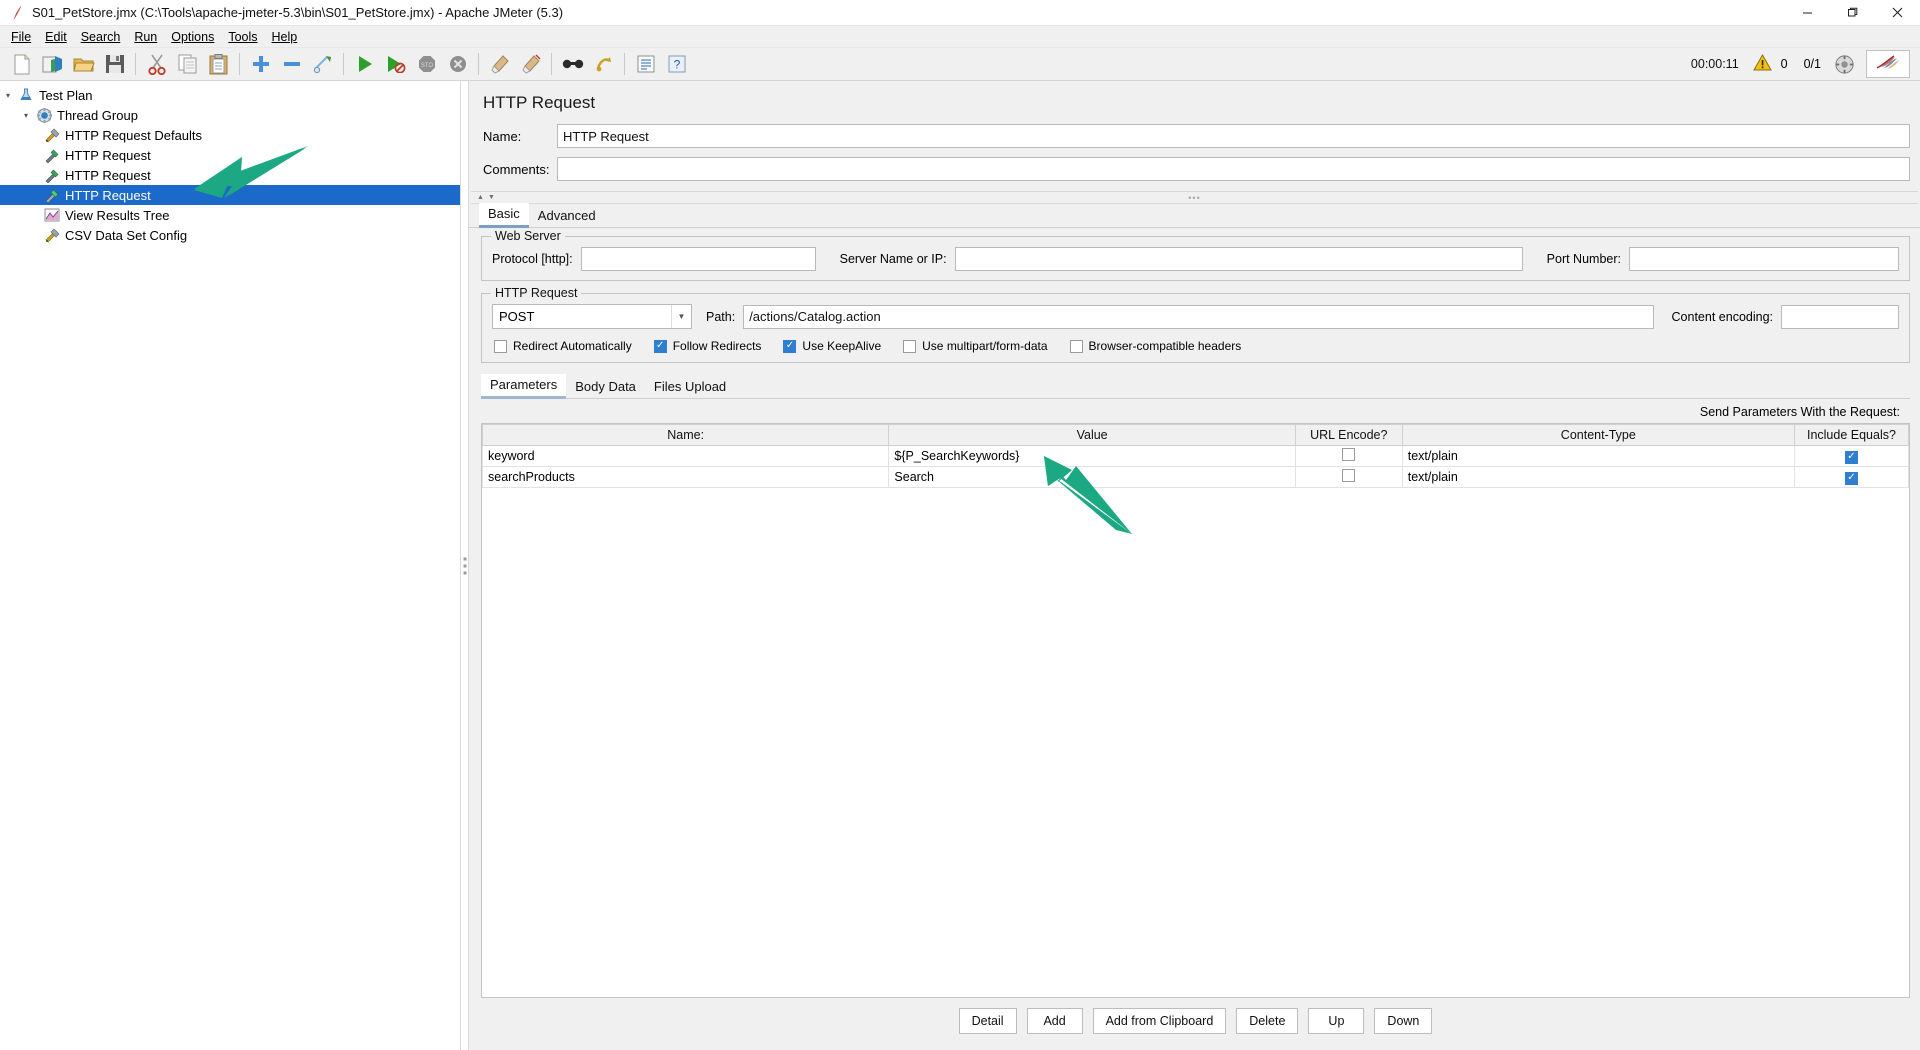 This screenshot has width=1920, height=1050. Describe the element at coordinates (230, 115) in the screenshot. I see `tree-item-thread-group: ▾ Thread Group` at that location.